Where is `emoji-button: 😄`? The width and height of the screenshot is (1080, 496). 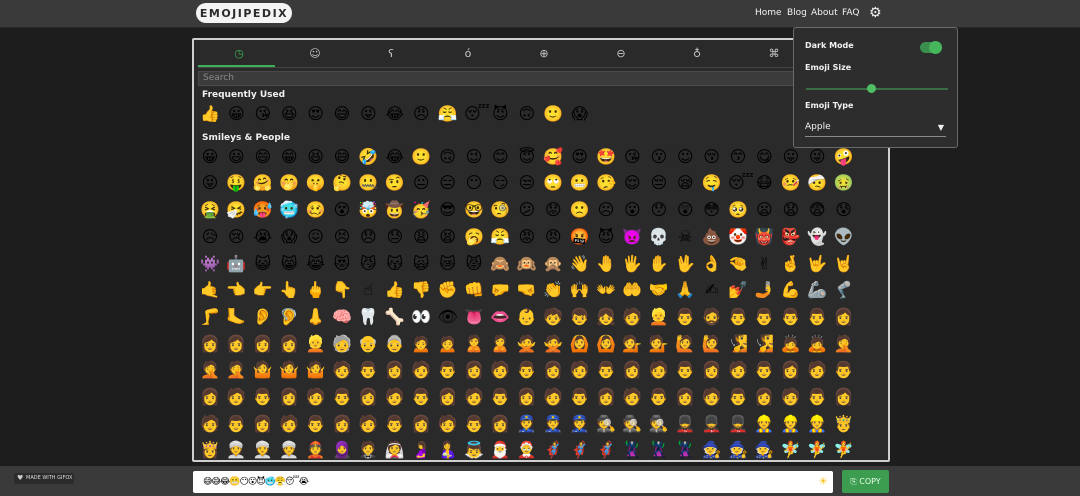
emoji-button: 😄 is located at coordinates (263, 157).